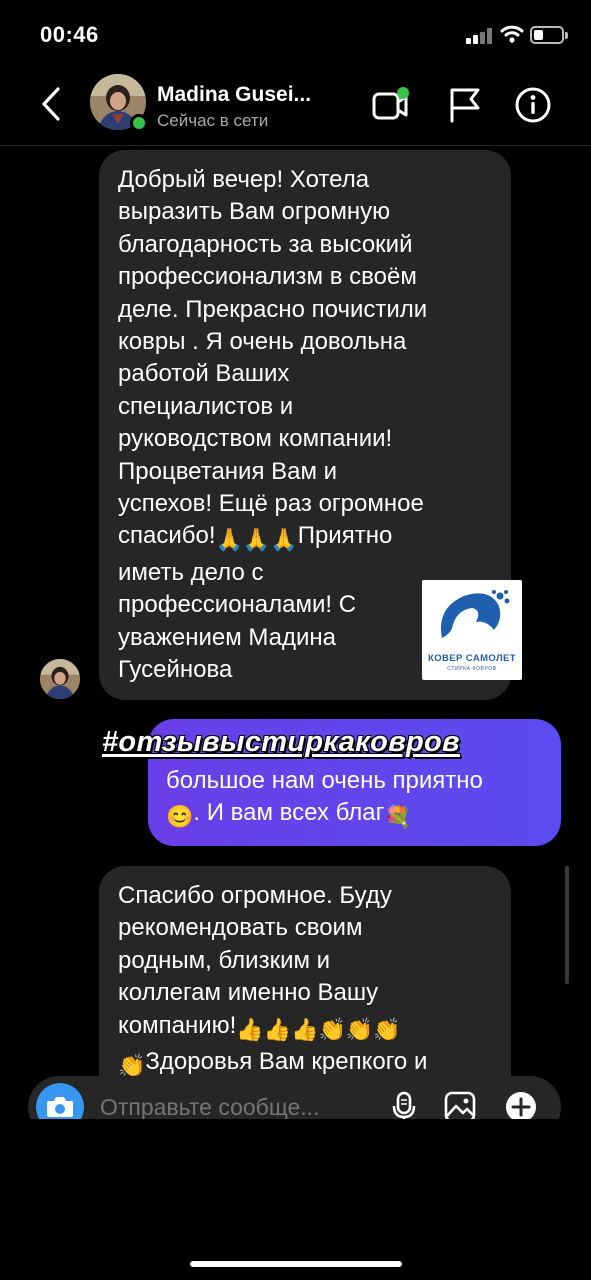  Describe the element at coordinates (240, 1107) in the screenshot. I see `message-input` at that location.